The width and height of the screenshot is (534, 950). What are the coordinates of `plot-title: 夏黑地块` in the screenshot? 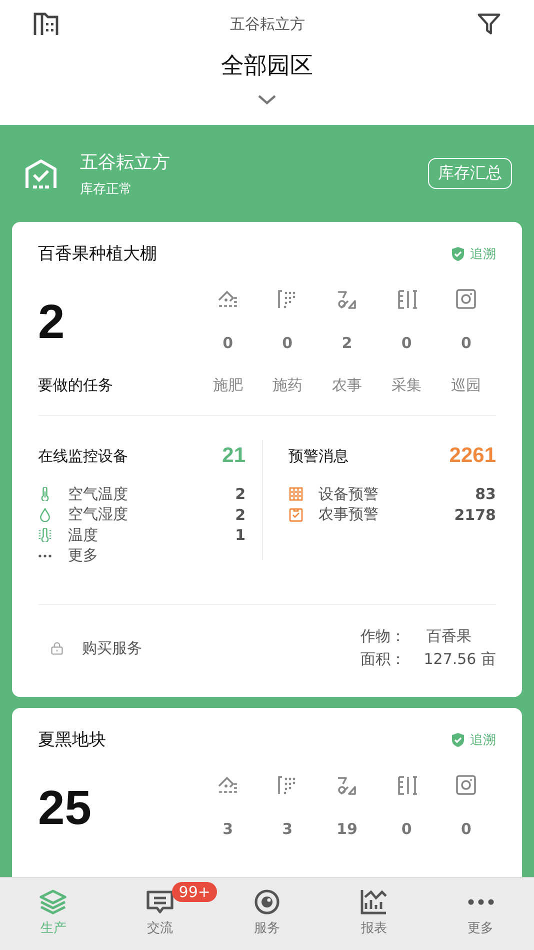 It's located at (72, 740).